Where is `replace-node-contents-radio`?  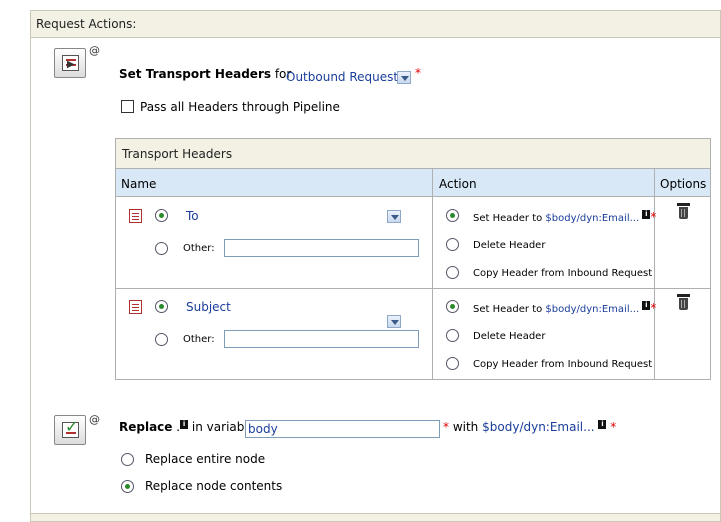
replace-node-contents-radio is located at coordinates (127, 486).